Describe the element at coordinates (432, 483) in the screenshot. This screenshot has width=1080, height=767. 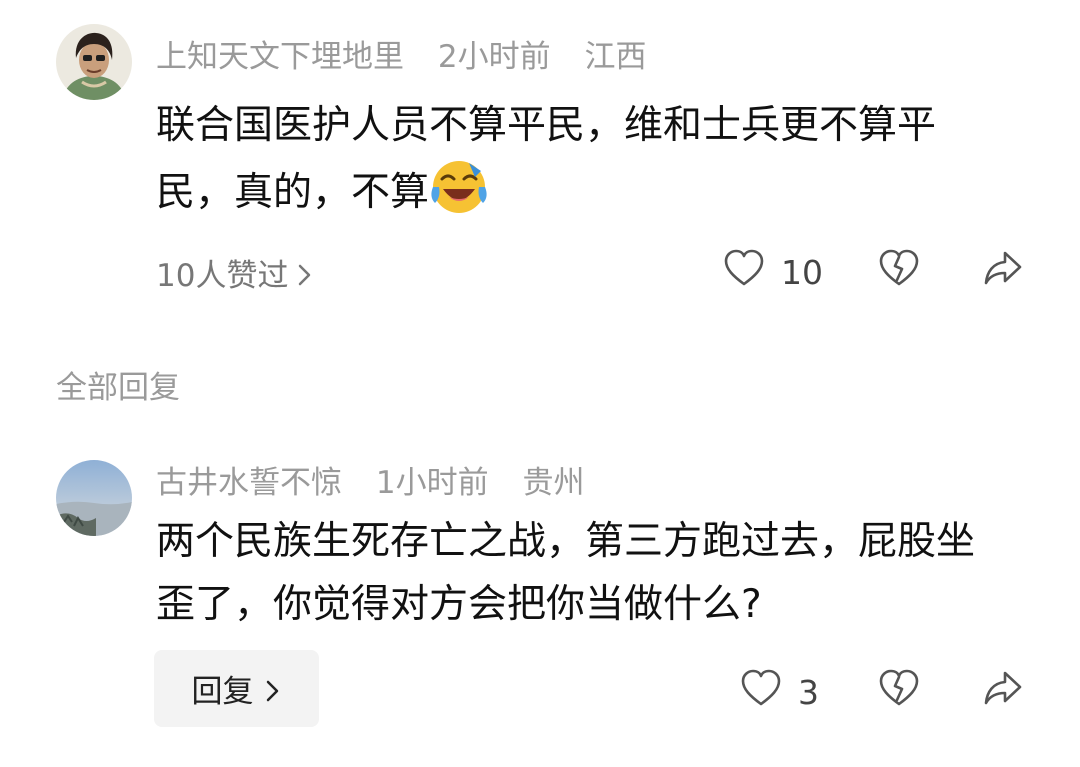
I see `comment-time: 1小时前` at that location.